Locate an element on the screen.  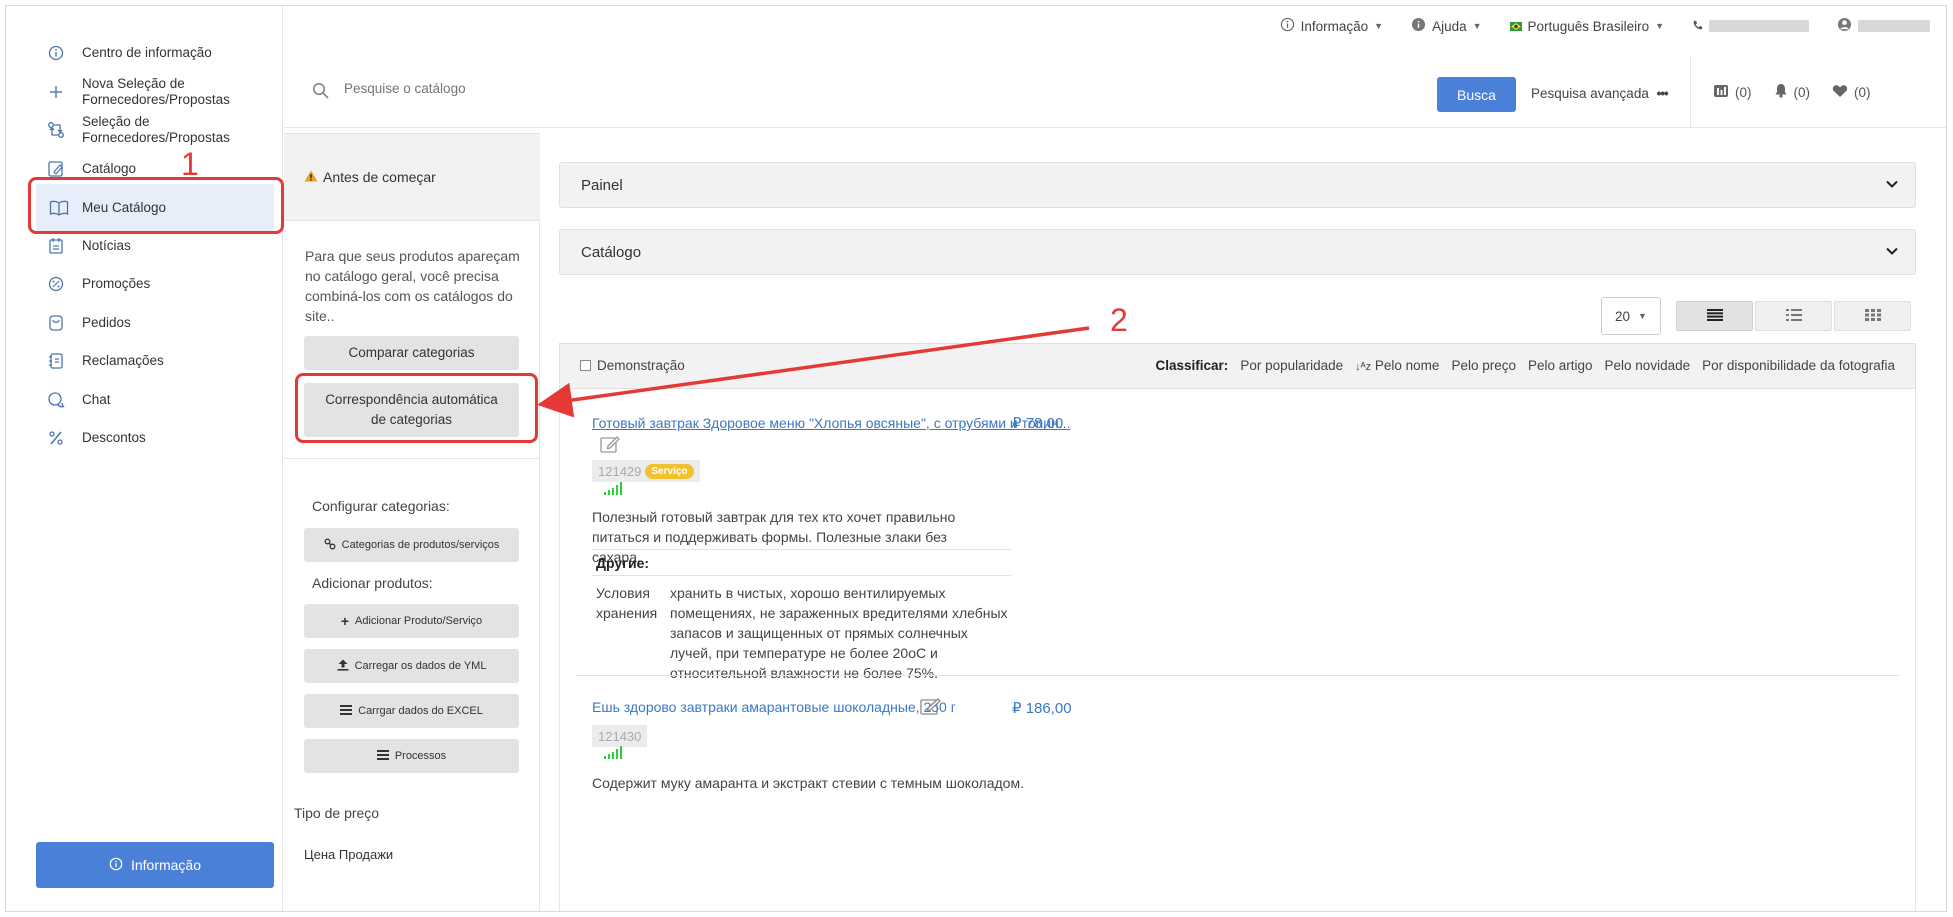
help-menu: Ajuda ▼ is located at coordinates (1446, 26).